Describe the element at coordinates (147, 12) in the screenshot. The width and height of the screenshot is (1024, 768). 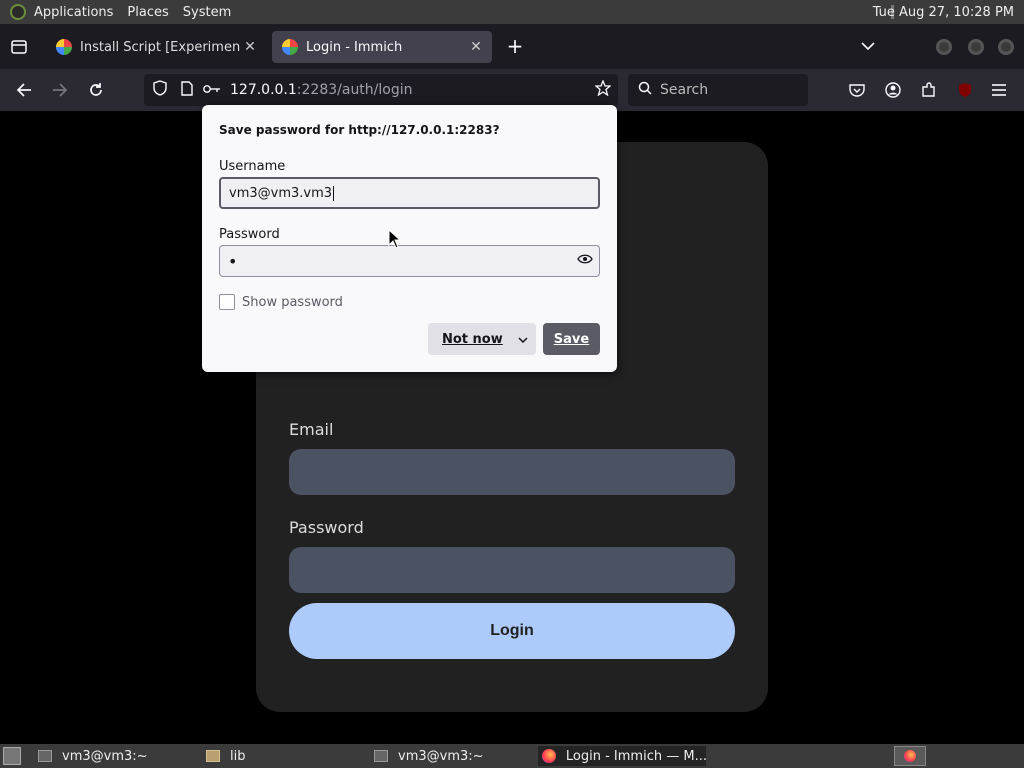
I see `places-menu: Places` at that location.